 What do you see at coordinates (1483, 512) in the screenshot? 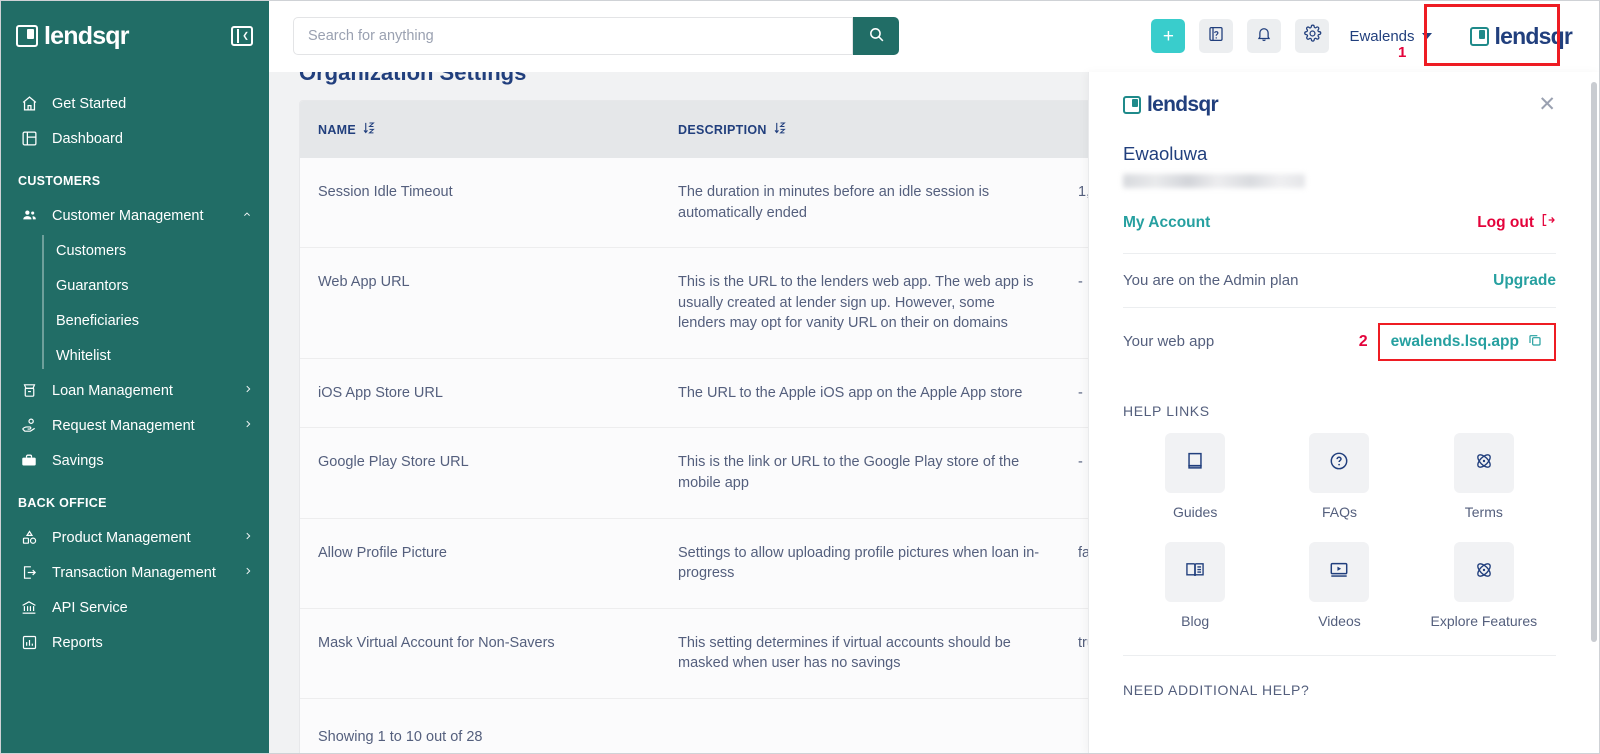
I see `help-link-label: Terms` at bounding box center [1483, 512].